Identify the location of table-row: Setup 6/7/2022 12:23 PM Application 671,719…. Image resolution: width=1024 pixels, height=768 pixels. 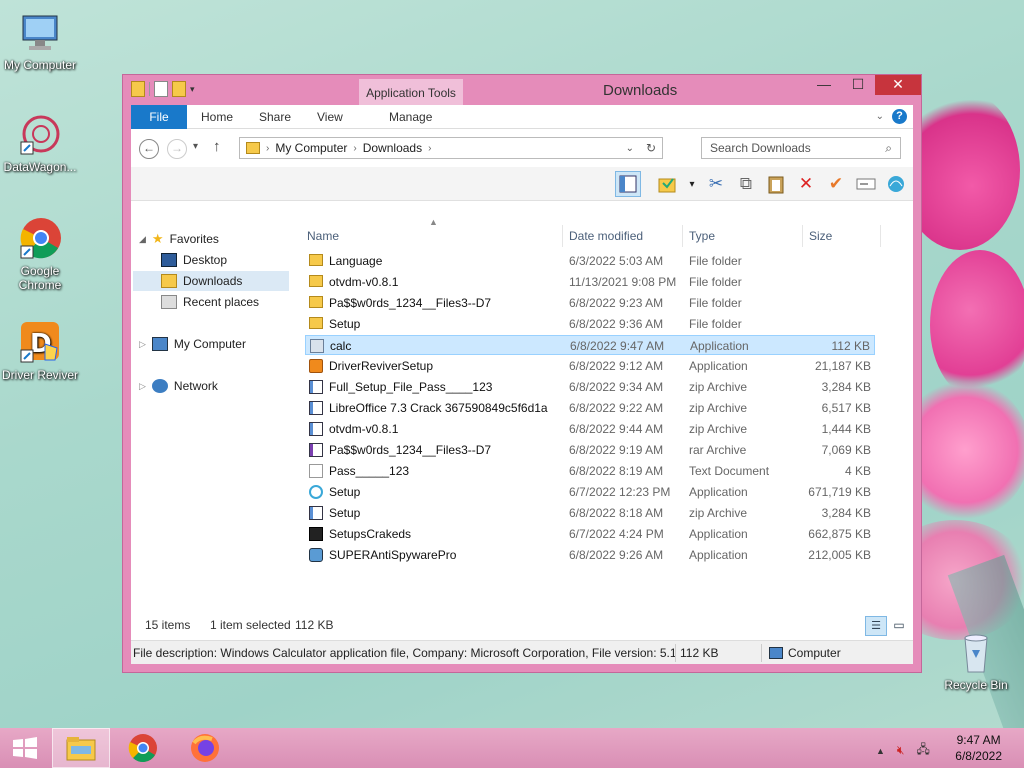
(590, 492).